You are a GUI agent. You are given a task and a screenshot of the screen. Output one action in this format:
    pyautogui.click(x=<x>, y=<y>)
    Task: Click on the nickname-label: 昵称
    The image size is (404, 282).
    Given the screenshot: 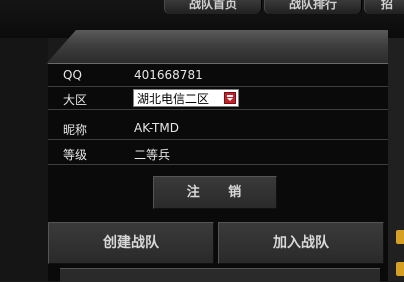 What is the action you would take?
    pyautogui.click(x=75, y=130)
    